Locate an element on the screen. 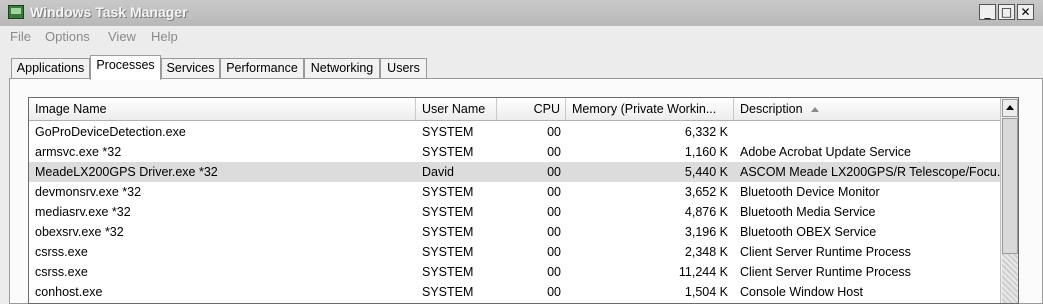 This screenshot has width=1043, height=304. memory-cell: 3,652 K is located at coordinates (706, 192).